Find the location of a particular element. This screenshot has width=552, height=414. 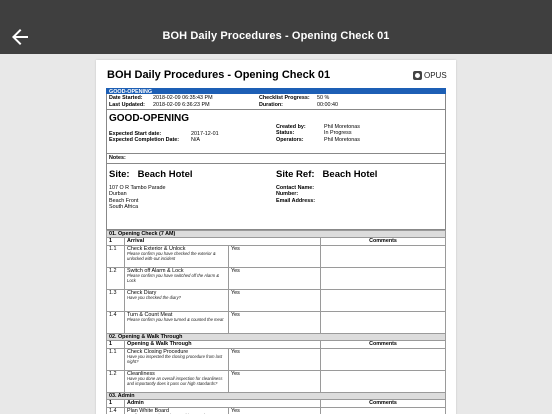

last-updated-value: 2018-02-09 6:36:23 PM is located at coordinates (181, 104).